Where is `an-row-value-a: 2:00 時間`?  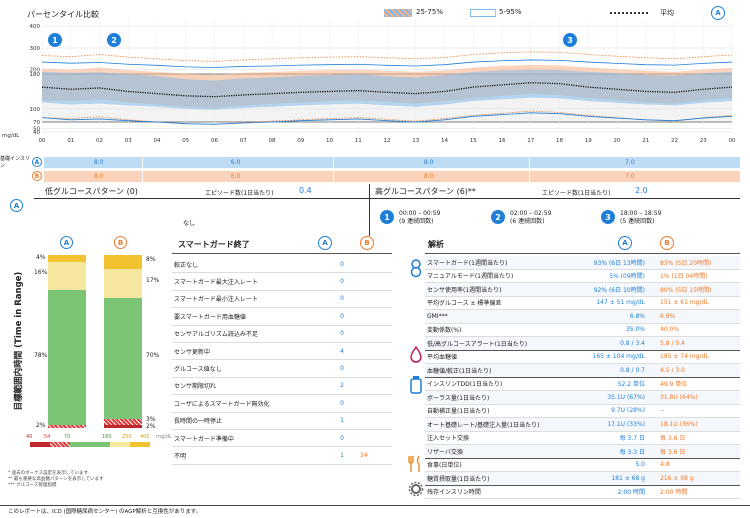 an-row-value-a: 2:00 時間 is located at coordinates (631, 493).